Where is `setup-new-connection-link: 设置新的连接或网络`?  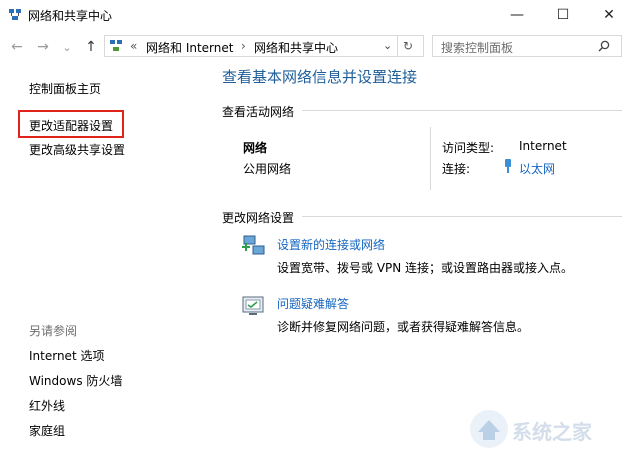 setup-new-connection-link: 设置新的连接或网络 is located at coordinates (331, 244).